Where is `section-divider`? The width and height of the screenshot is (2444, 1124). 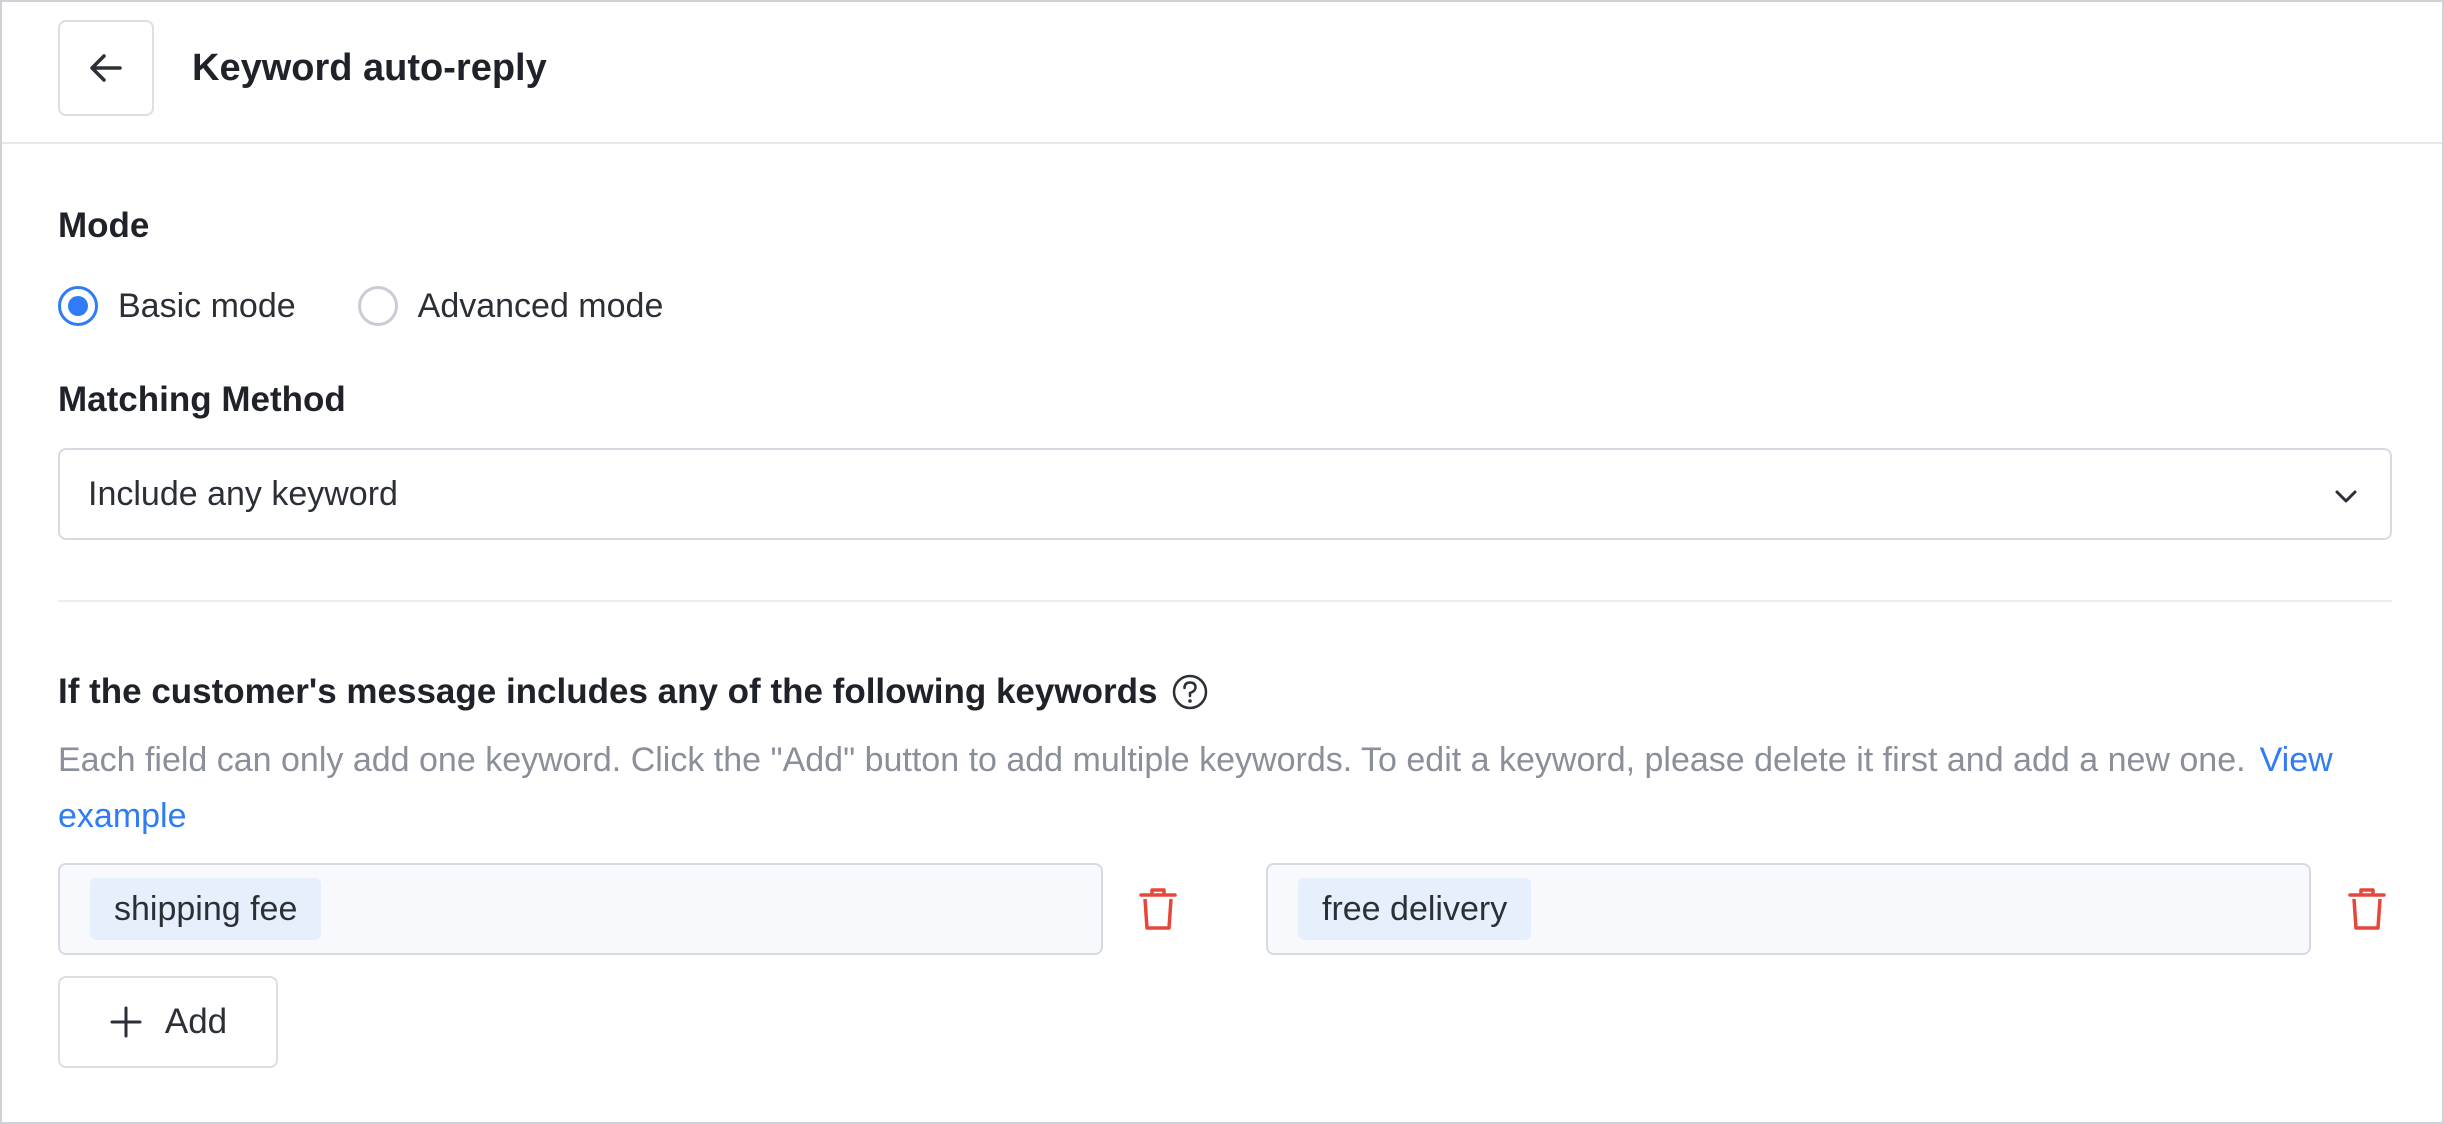
section-divider is located at coordinates (1225, 601).